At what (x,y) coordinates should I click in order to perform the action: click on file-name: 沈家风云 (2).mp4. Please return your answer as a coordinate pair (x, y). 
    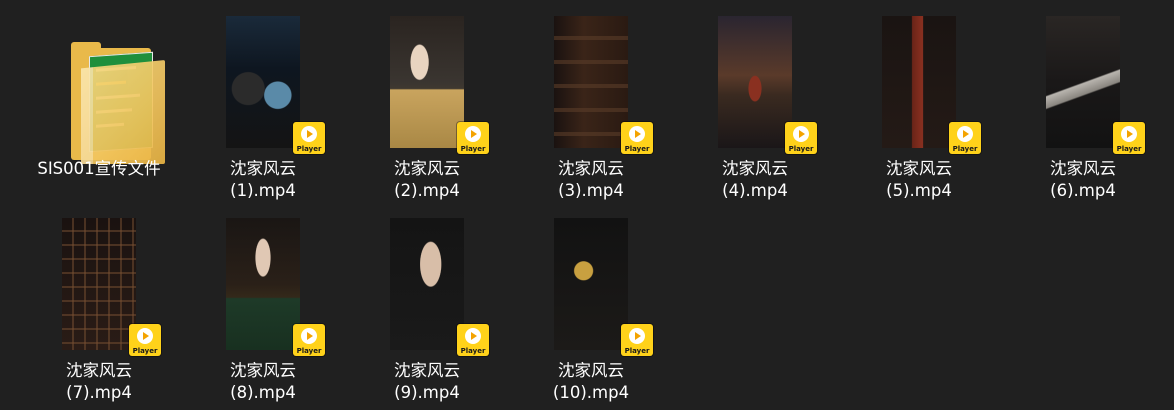
    Looking at the image, I should click on (427, 179).